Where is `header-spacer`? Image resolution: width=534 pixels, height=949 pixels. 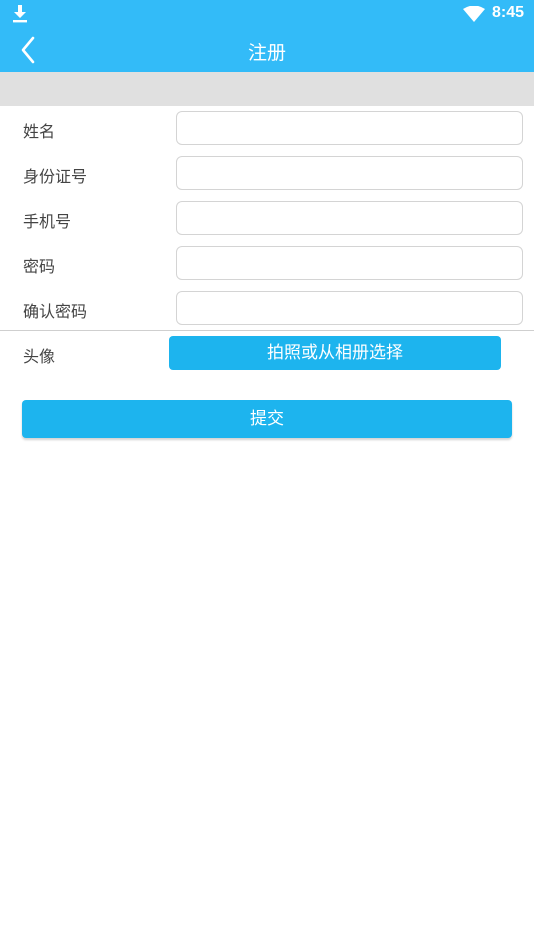 header-spacer is located at coordinates (267, 89).